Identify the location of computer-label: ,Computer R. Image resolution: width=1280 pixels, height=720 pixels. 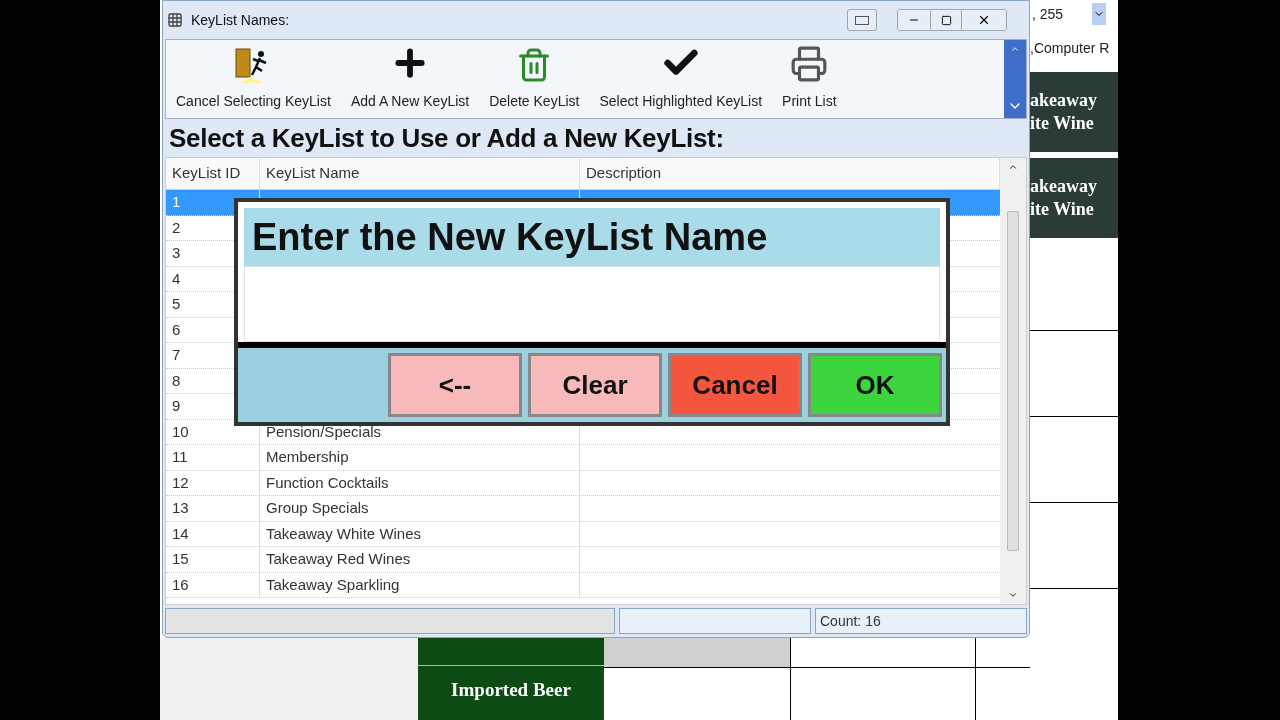
(1070, 48).